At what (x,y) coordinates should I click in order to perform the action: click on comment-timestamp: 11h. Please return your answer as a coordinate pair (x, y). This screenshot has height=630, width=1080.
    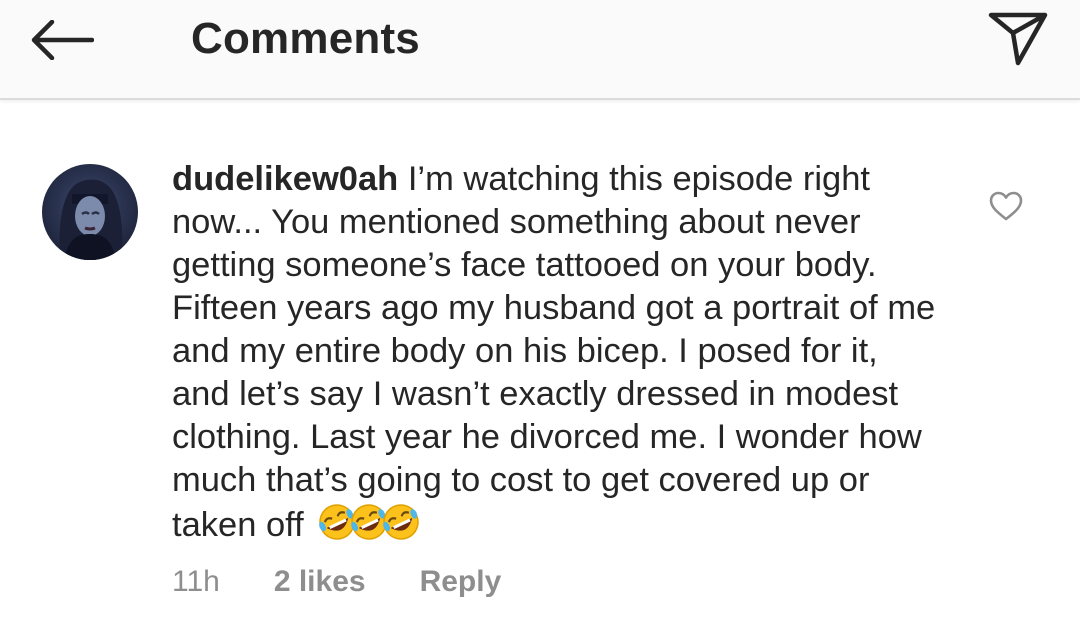
    Looking at the image, I should click on (196, 581).